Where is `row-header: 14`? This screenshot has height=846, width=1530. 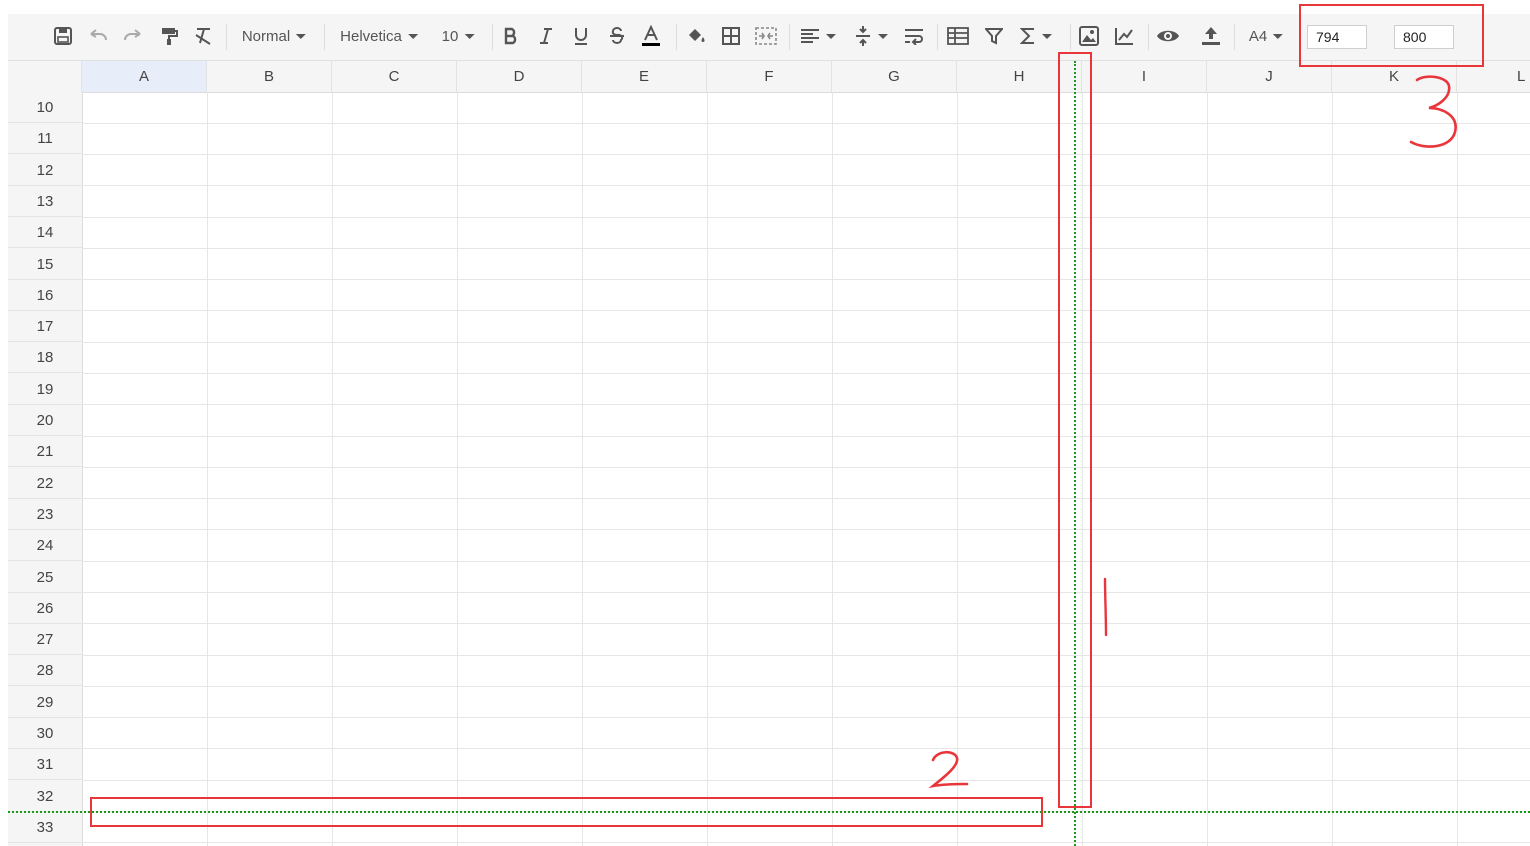 row-header: 14 is located at coordinates (45, 233).